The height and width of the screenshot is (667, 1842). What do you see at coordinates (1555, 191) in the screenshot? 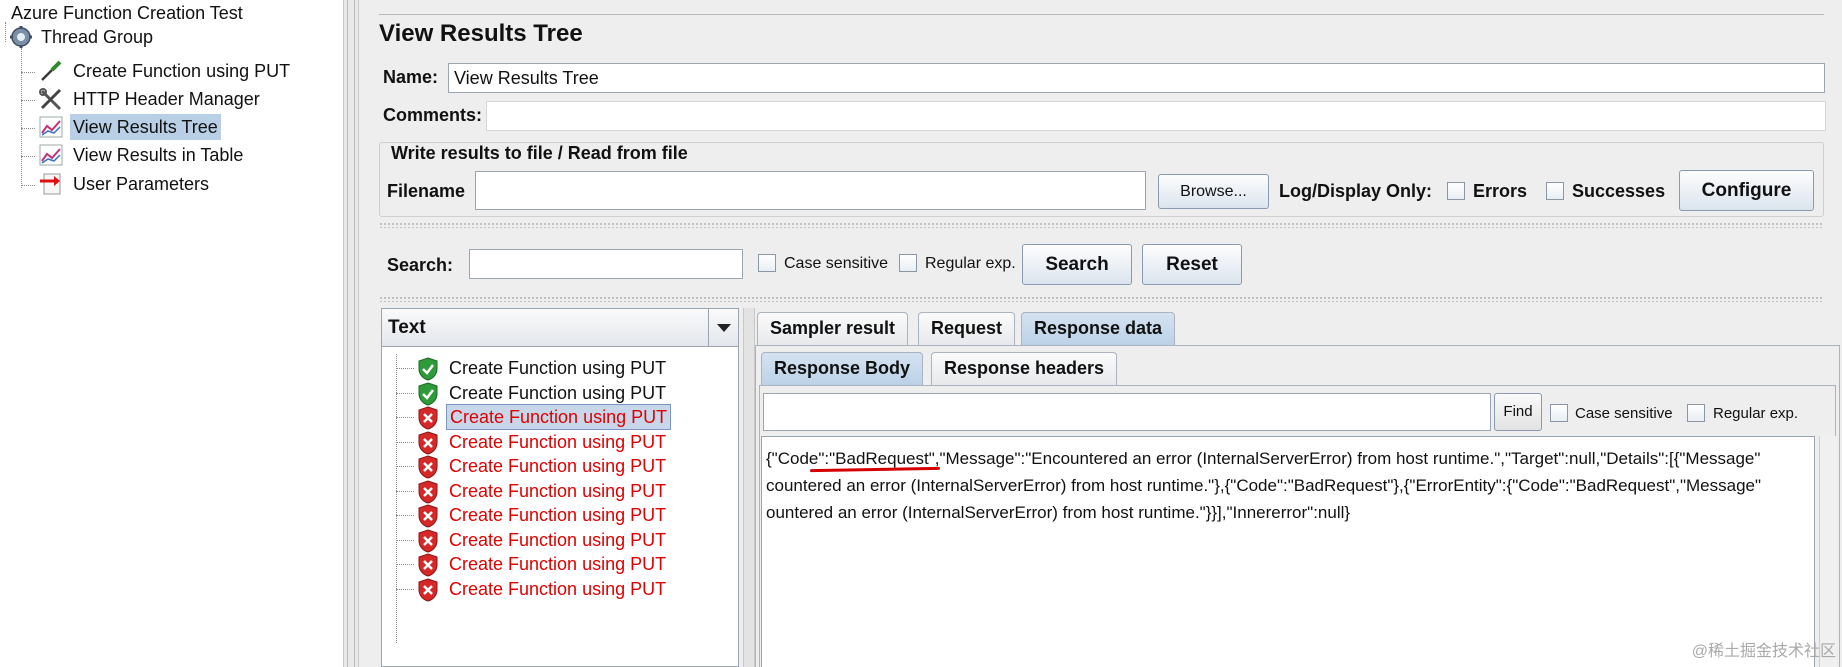
I see `successes-checkbox` at bounding box center [1555, 191].